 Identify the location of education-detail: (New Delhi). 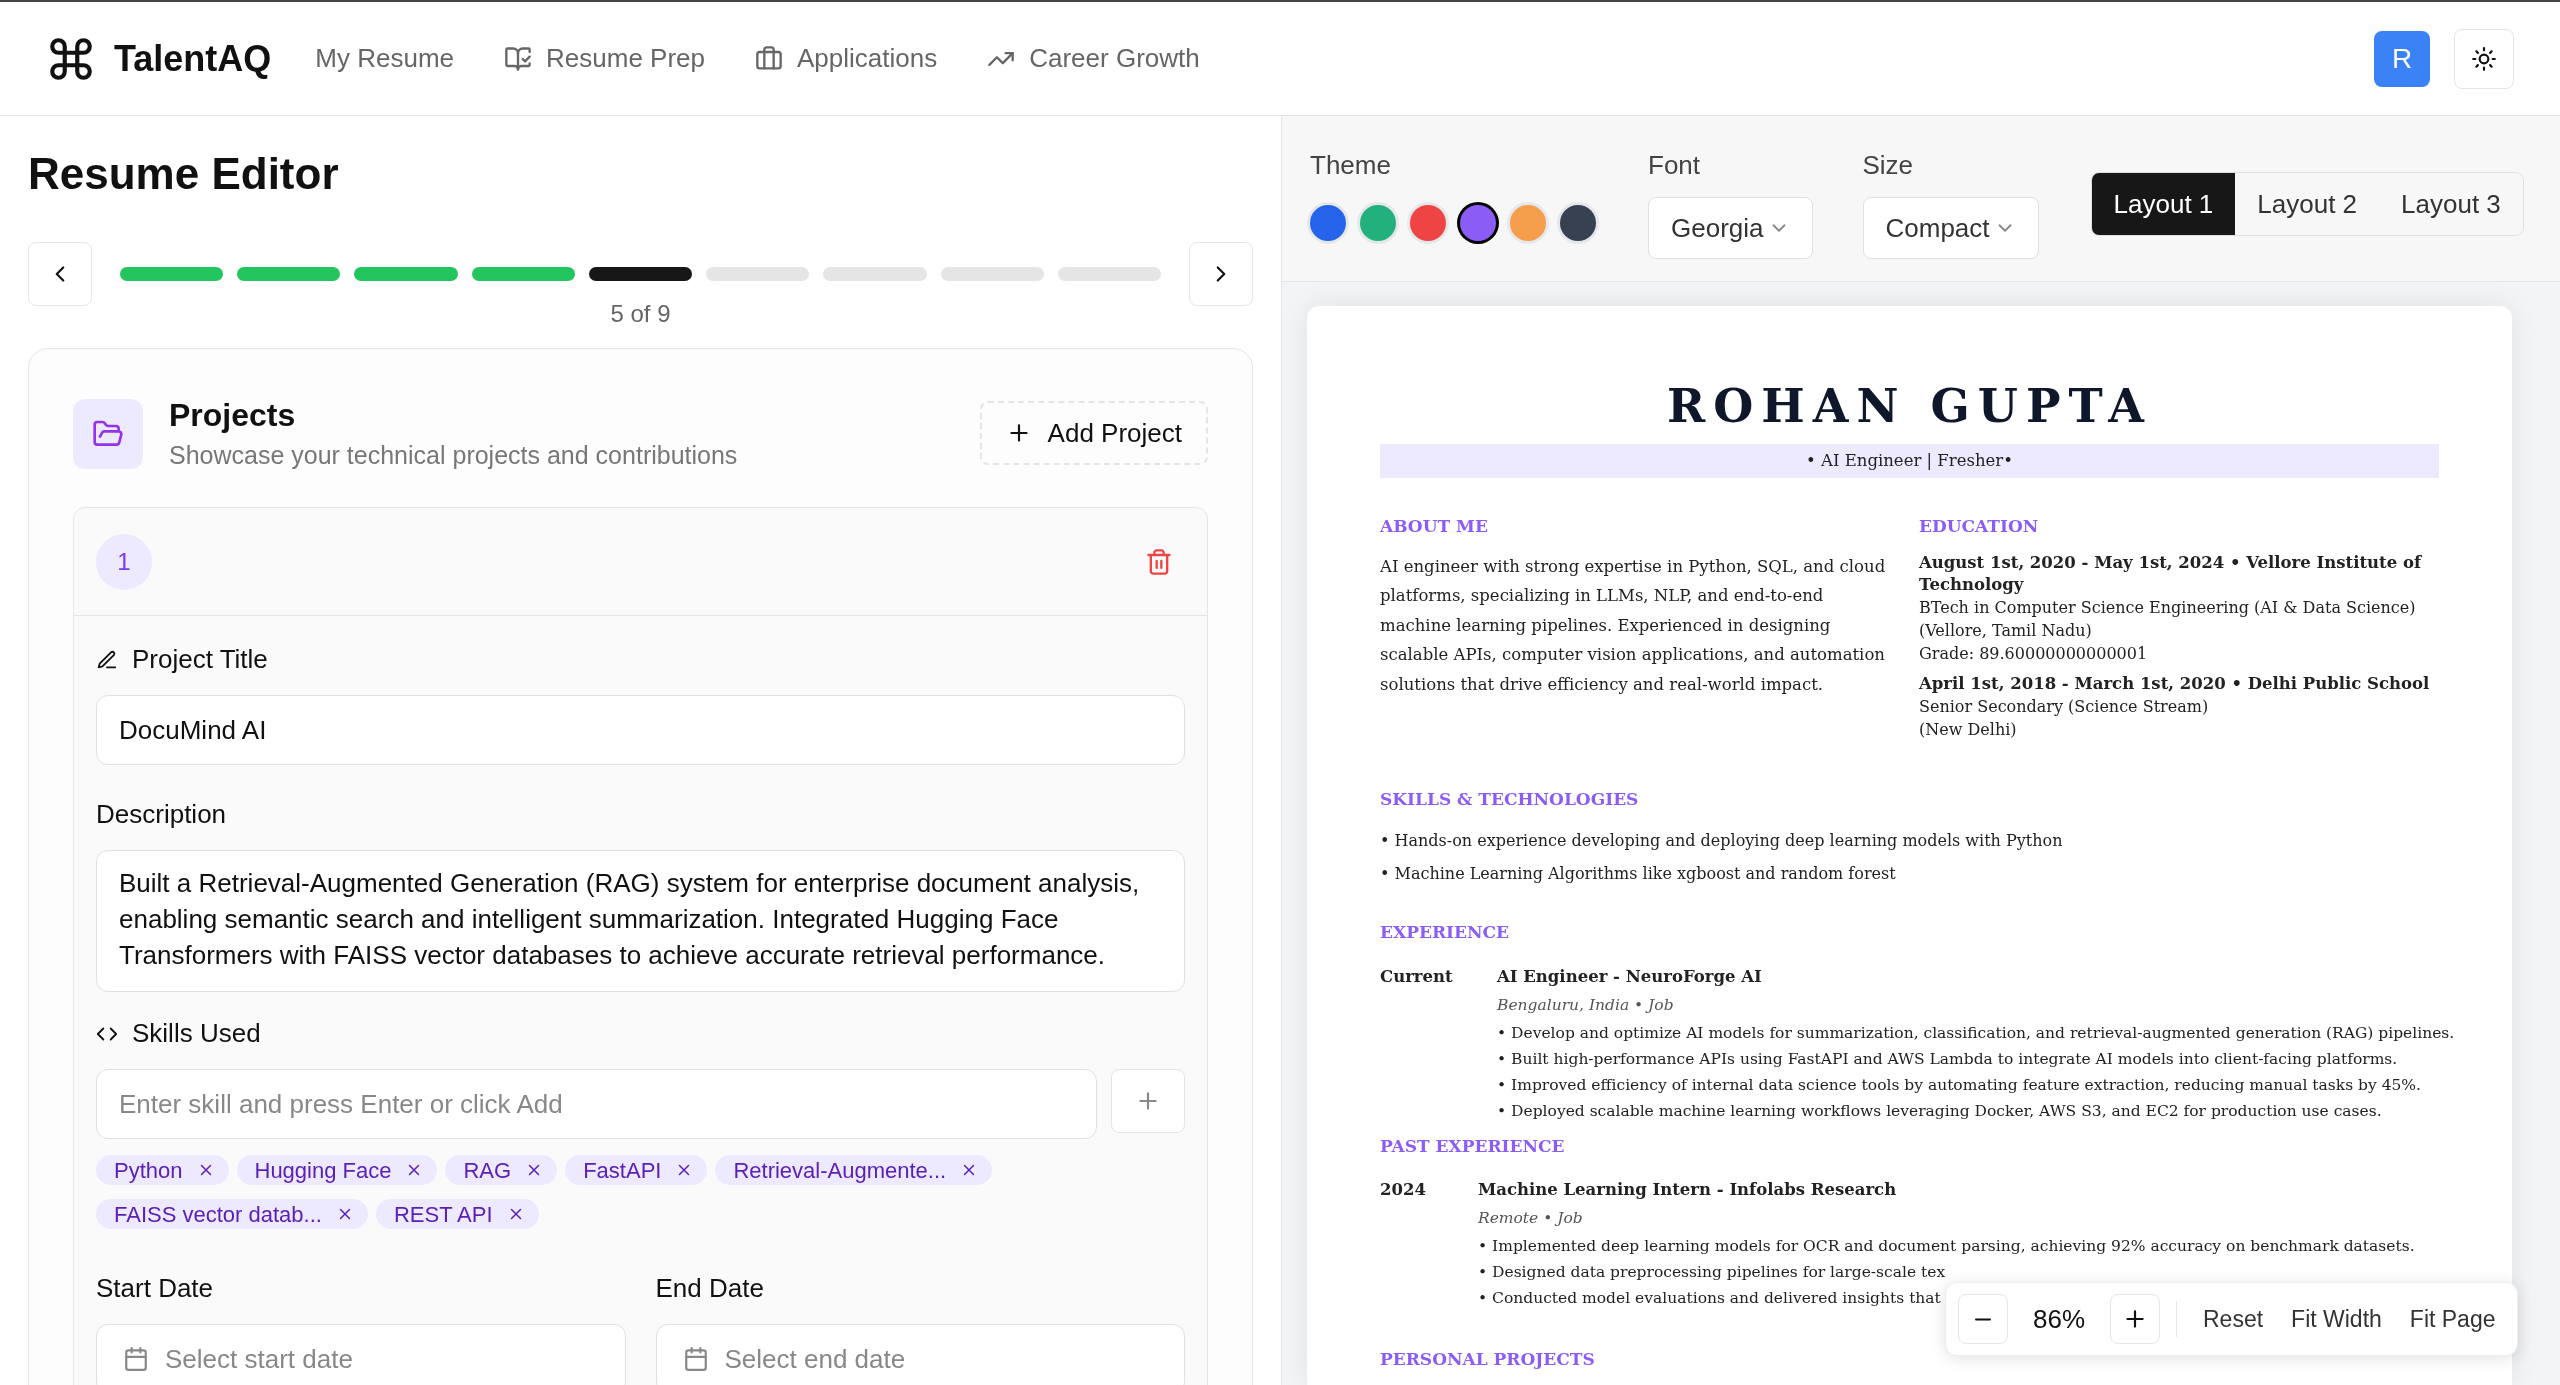
(1968, 729).